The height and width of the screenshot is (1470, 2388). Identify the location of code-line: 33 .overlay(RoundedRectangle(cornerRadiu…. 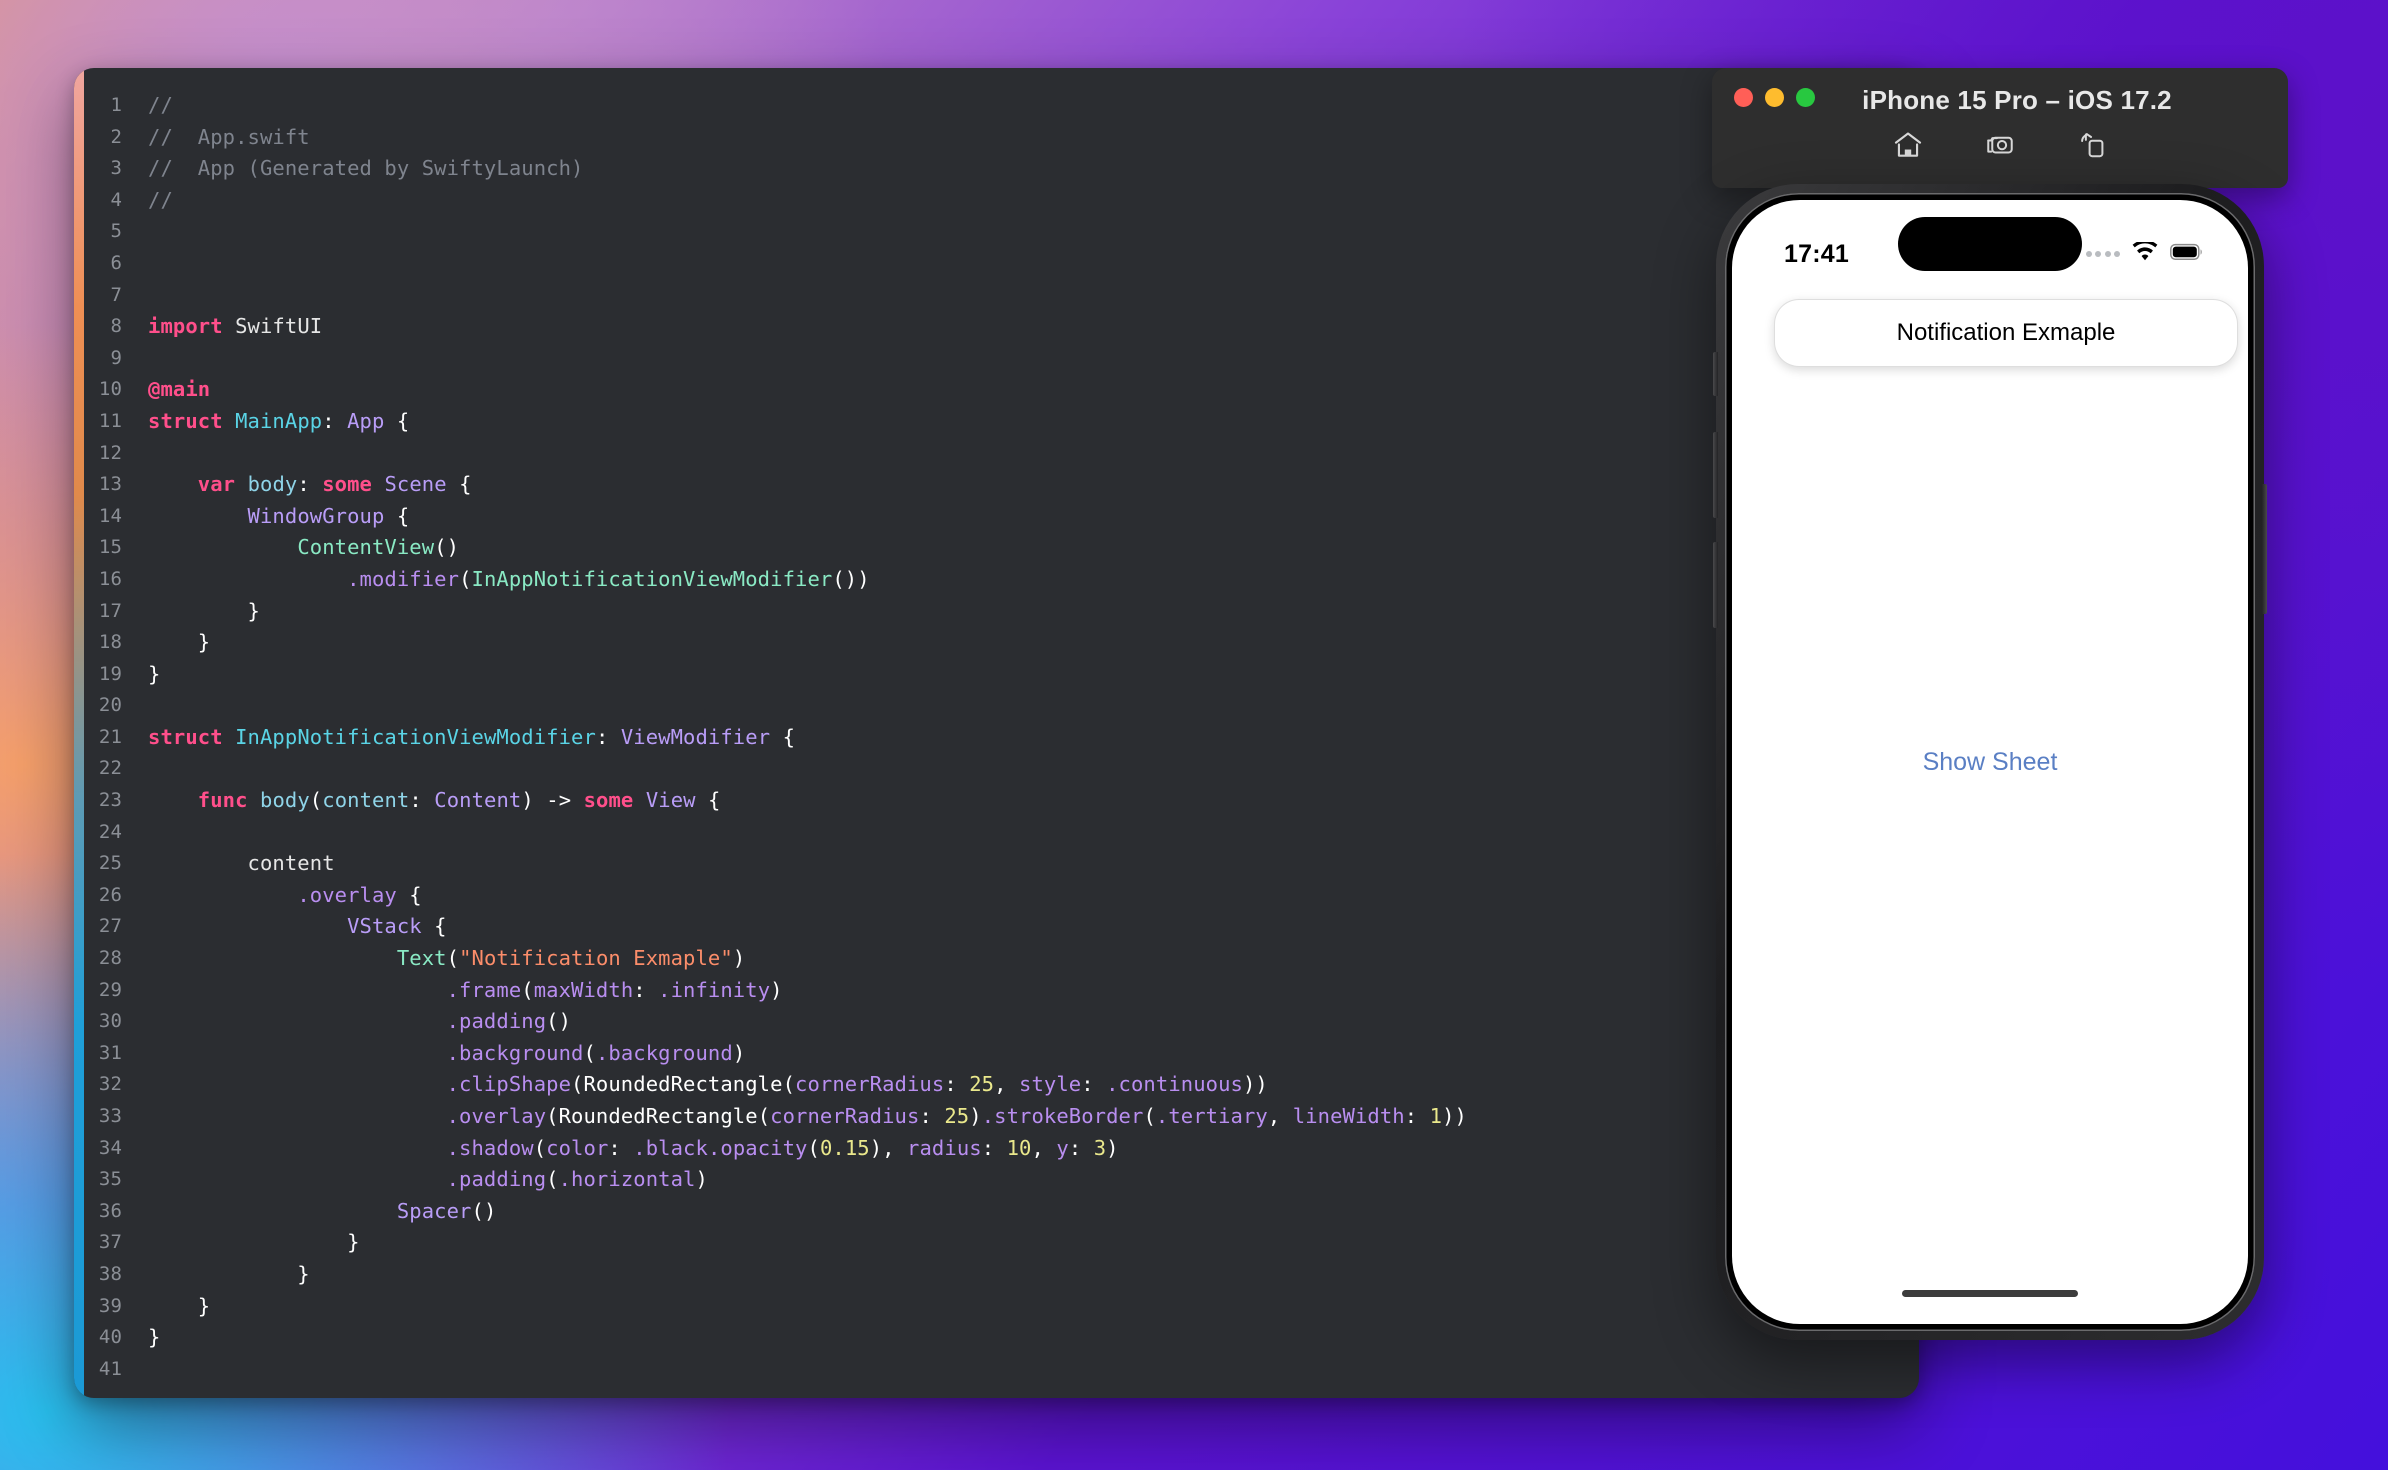
(1001, 1117).